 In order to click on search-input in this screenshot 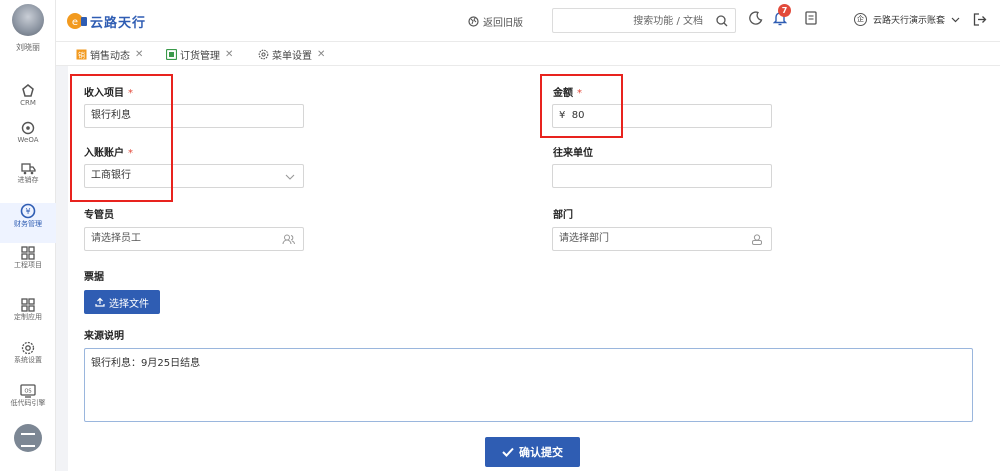, I will do `click(628, 21)`.